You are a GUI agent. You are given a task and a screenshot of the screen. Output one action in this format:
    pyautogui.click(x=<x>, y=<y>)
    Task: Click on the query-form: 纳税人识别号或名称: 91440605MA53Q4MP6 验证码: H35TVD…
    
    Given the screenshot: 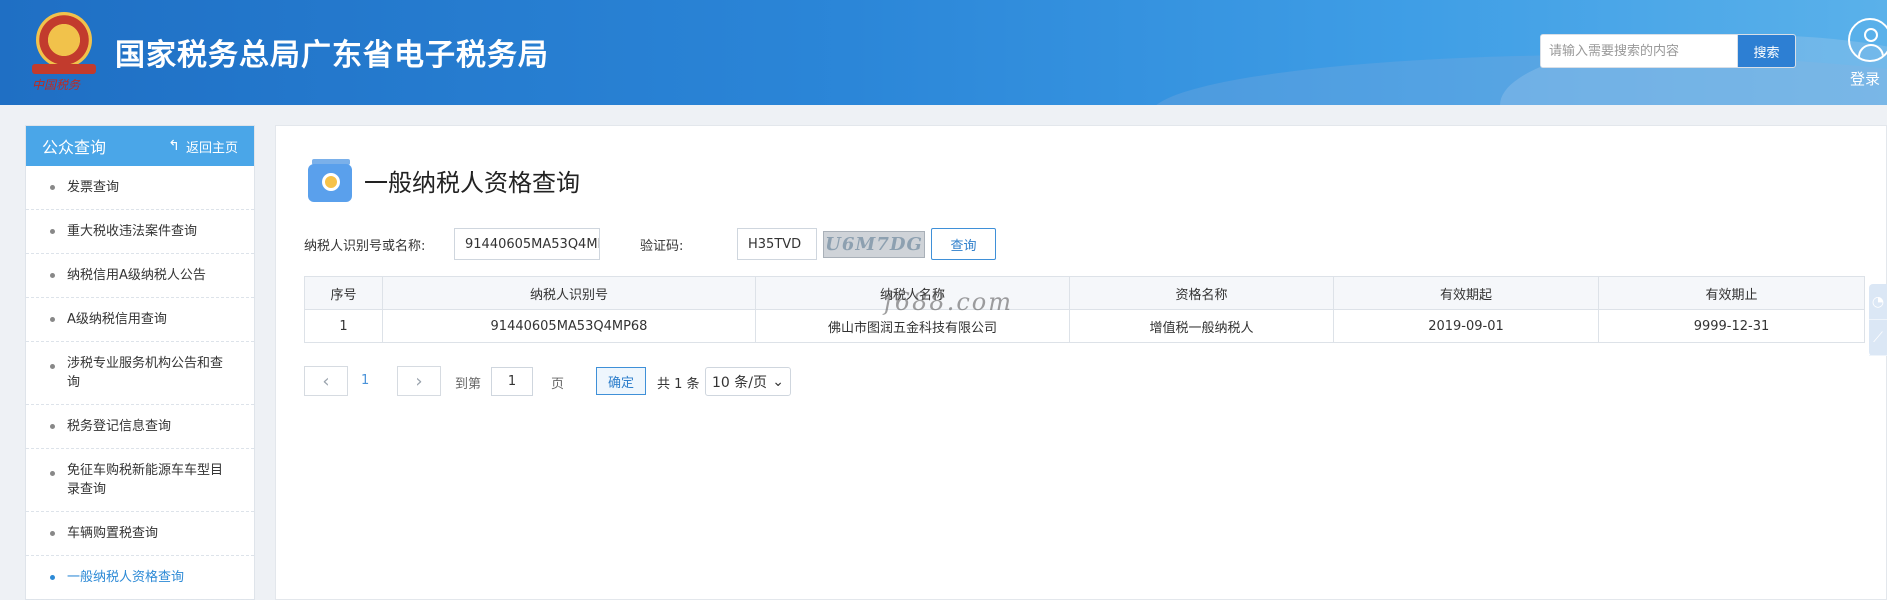 What is the action you would take?
    pyautogui.click(x=904, y=244)
    